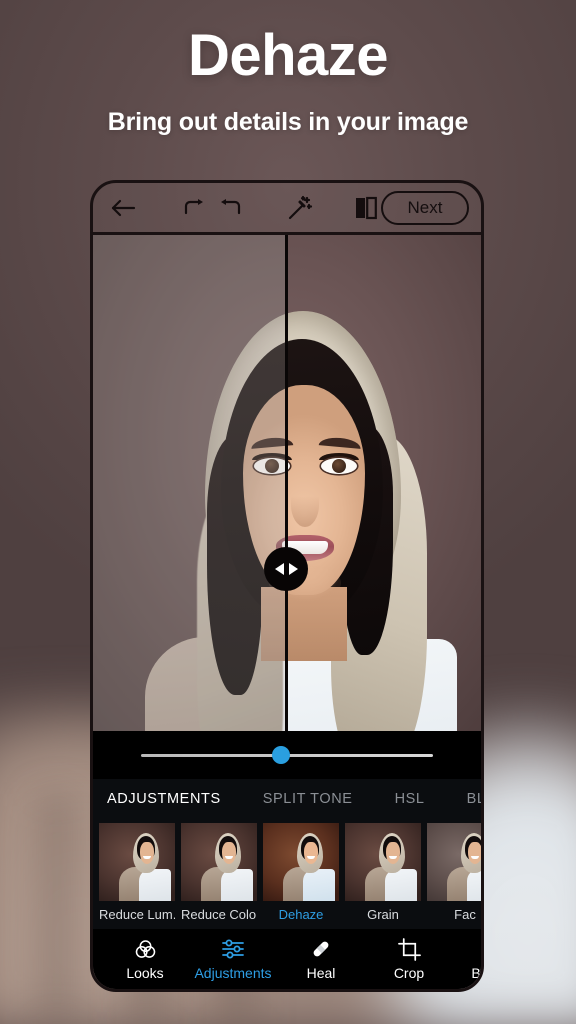  I want to click on nav-item-looks: Looks, so click(145, 959).